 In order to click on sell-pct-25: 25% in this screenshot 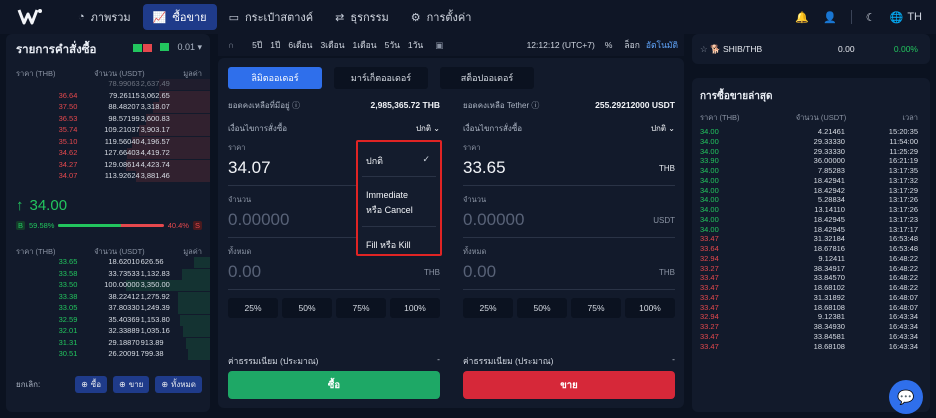, I will do `click(488, 308)`.